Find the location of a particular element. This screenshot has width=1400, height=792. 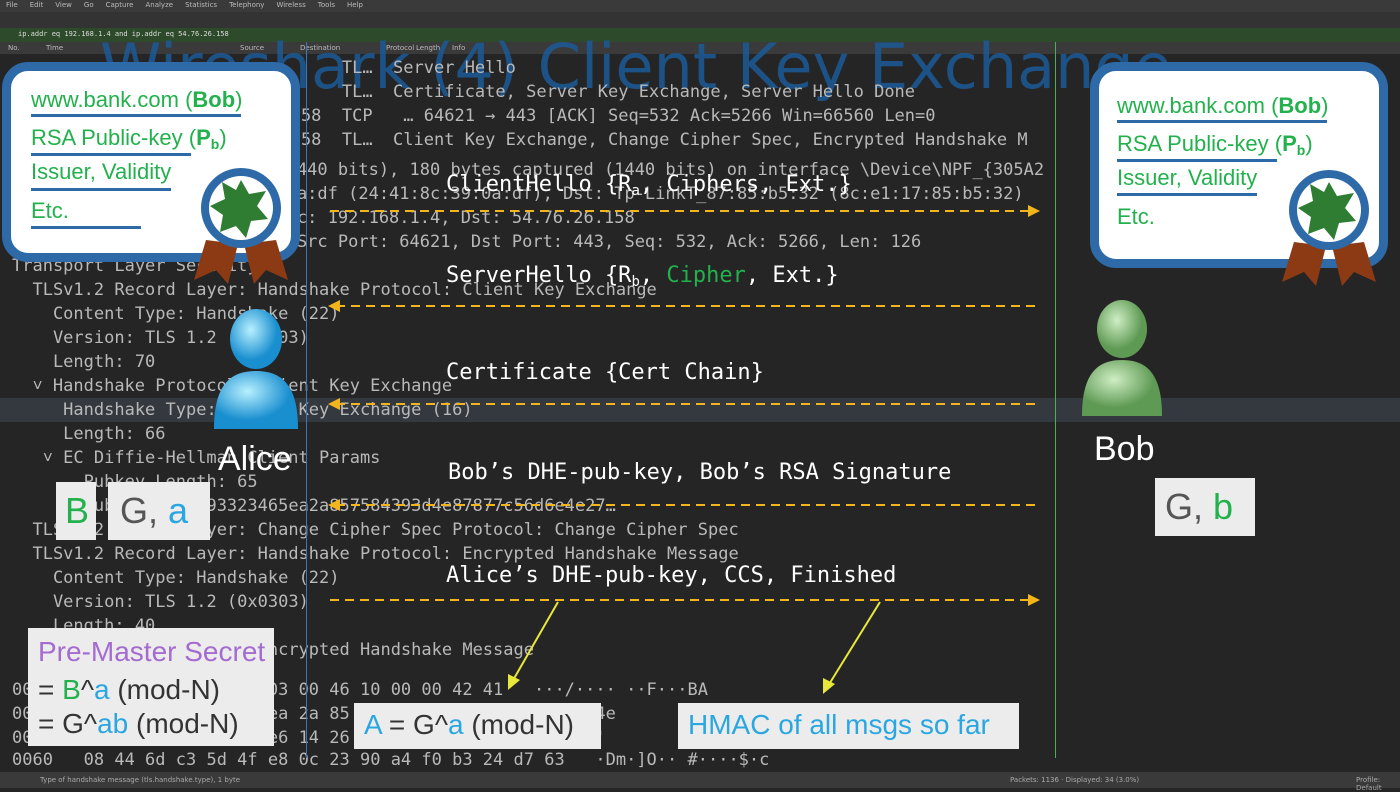

alice-public-key: A = G^a (mod-N) is located at coordinates (469, 724).